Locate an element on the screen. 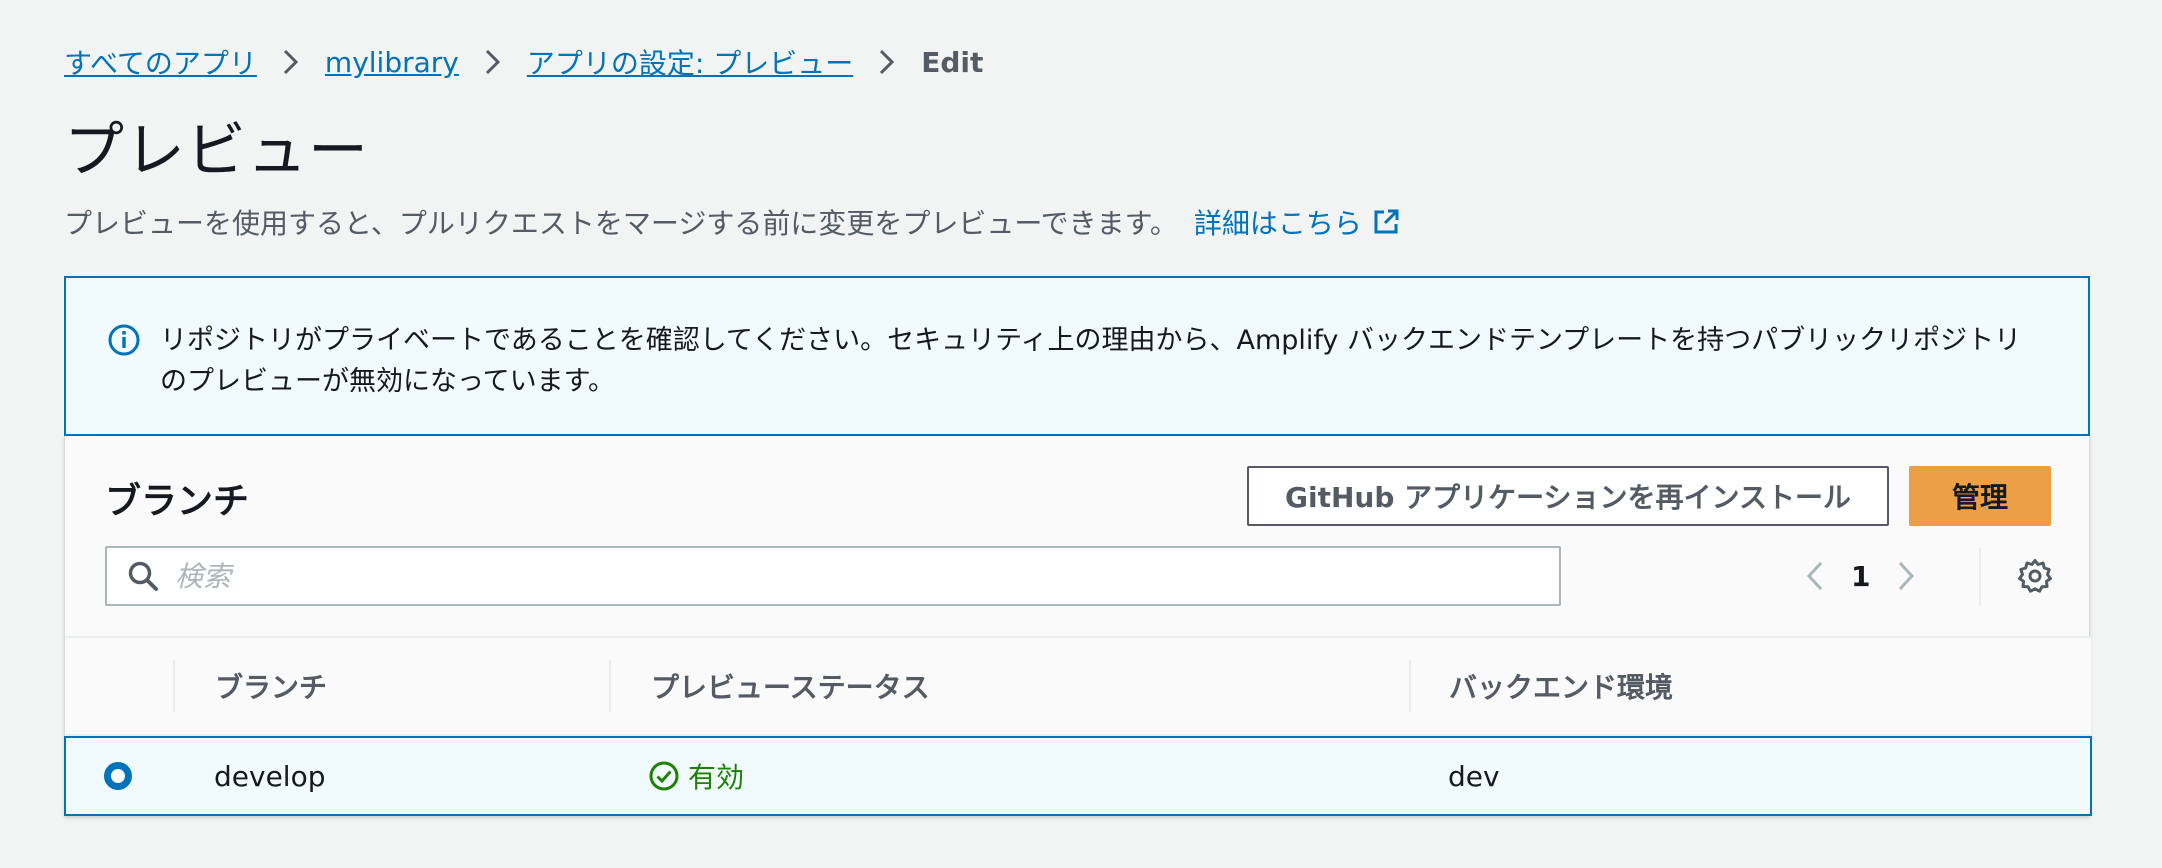  breadcrumb-app-settings: アプリの設定: プレビュー is located at coordinates (690, 62).